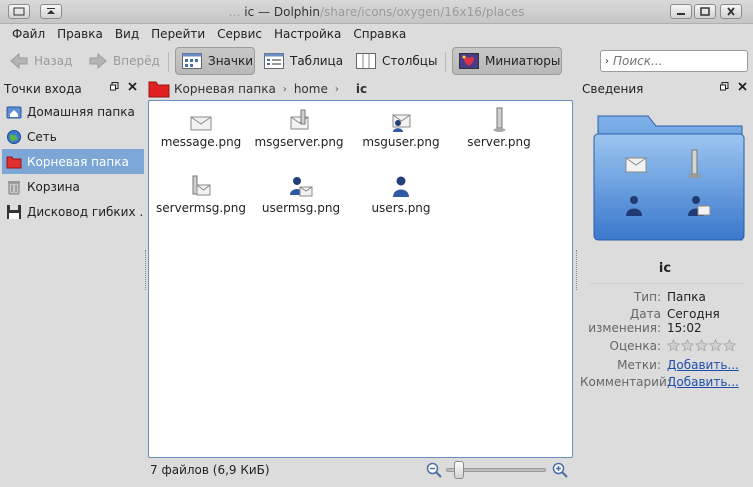 This screenshot has width=753, height=487. What do you see at coordinates (635, 346) in the screenshot?
I see `info-key: Оценка:` at bounding box center [635, 346].